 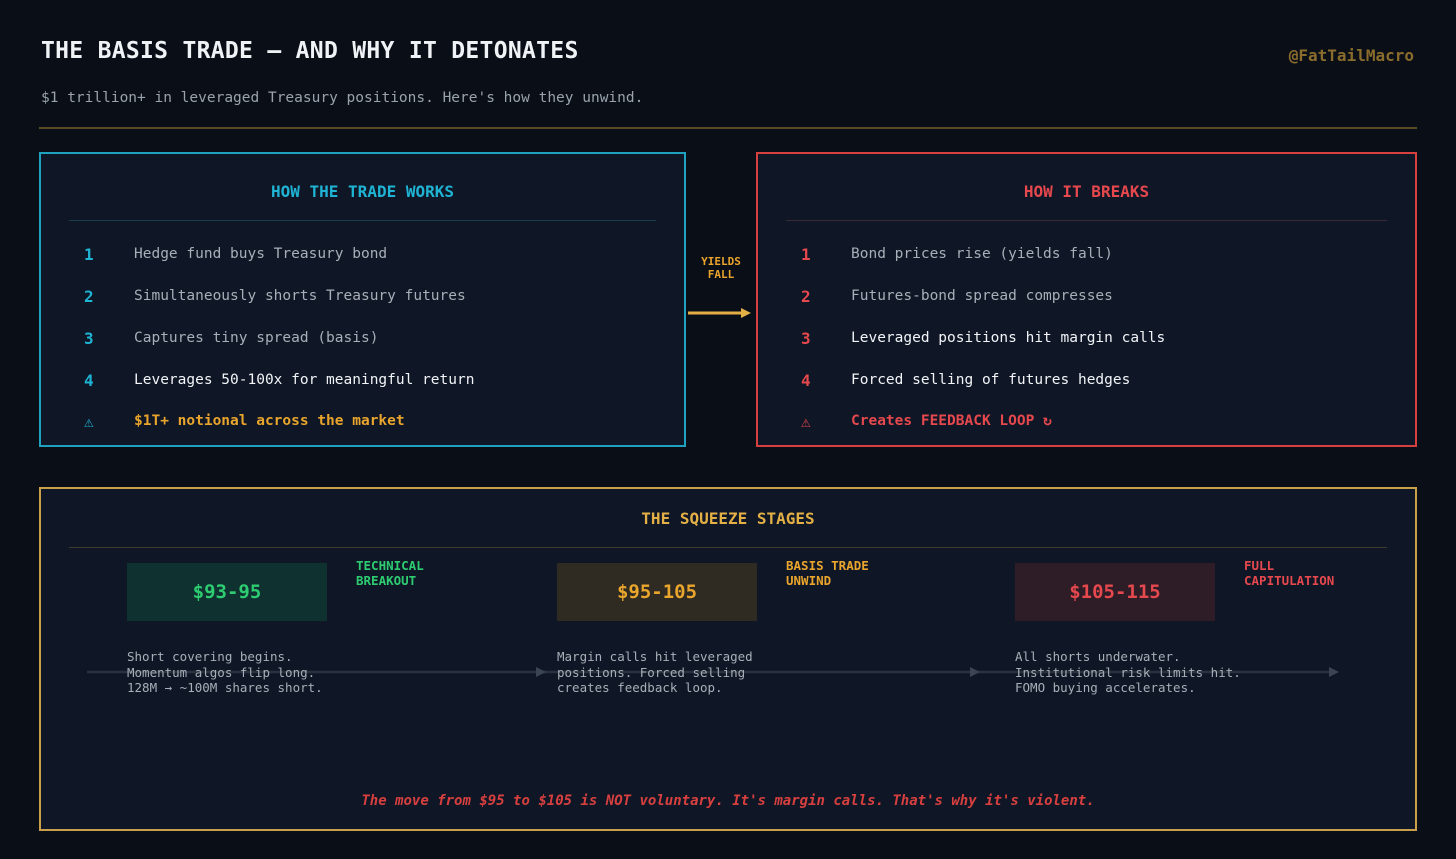 I want to click on warning-item: ⚠ $1T+ notional across the market, so click(x=362, y=424).